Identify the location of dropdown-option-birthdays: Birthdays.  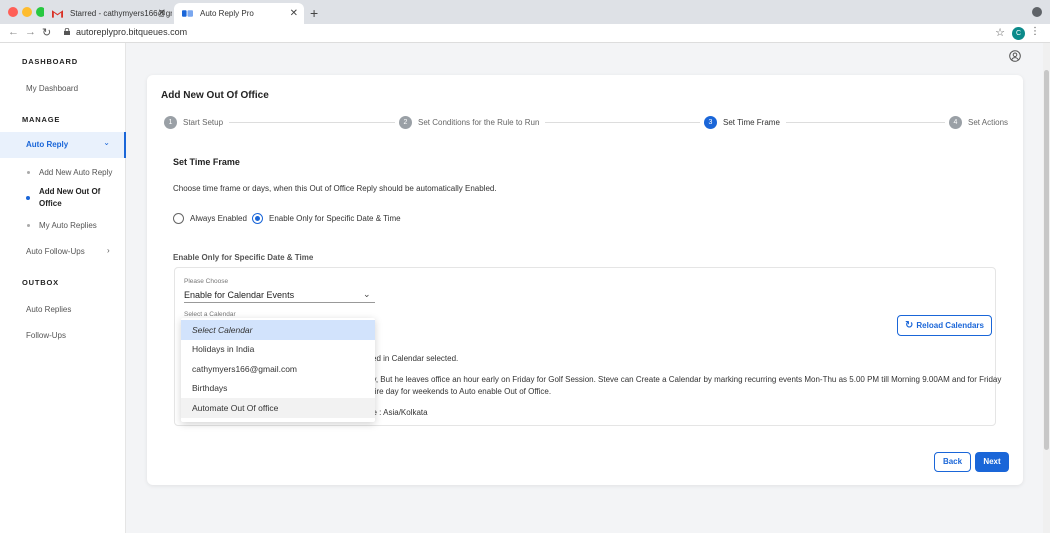
(278, 388).